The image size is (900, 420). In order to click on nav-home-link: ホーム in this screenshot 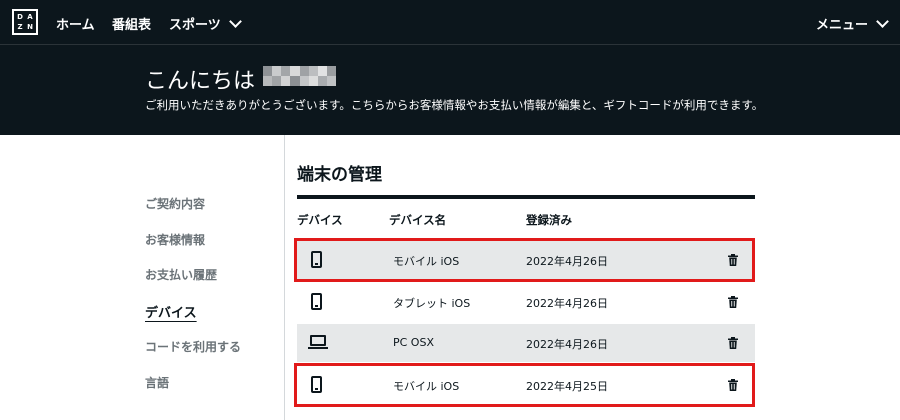, I will do `click(75, 23)`.